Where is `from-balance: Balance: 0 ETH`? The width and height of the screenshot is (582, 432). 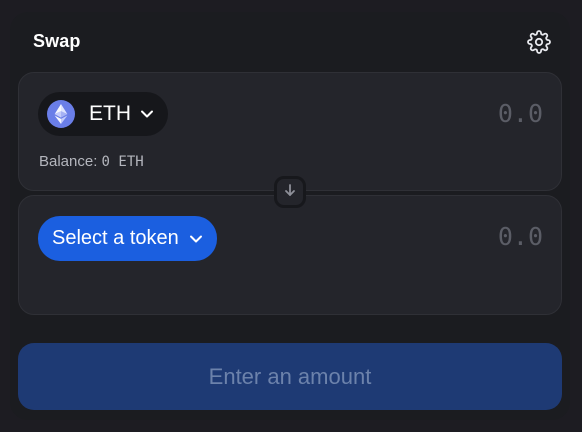
from-balance: Balance: 0 ETH is located at coordinates (91, 161).